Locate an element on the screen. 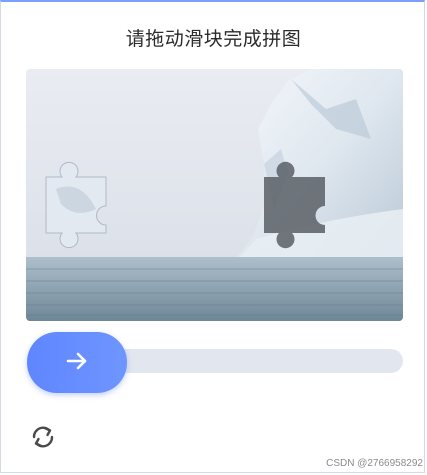 This screenshot has height=475, width=427. watermark: CSDN @2766958292 is located at coordinates (374, 463).